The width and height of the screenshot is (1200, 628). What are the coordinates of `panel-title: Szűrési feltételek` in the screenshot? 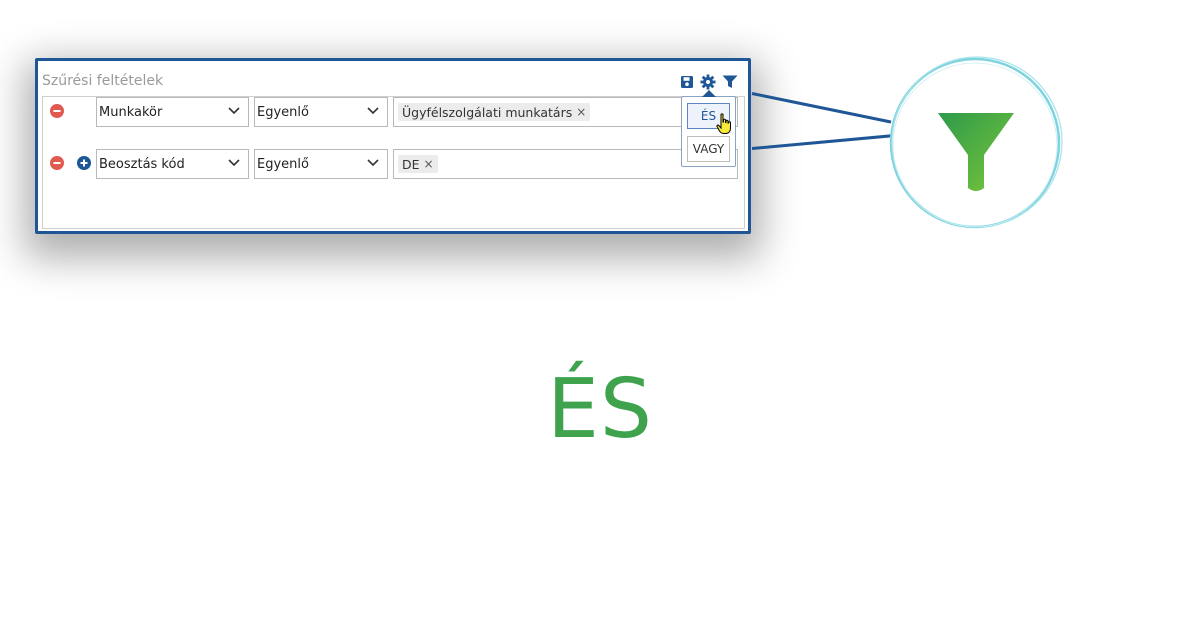 It's located at (103, 81).